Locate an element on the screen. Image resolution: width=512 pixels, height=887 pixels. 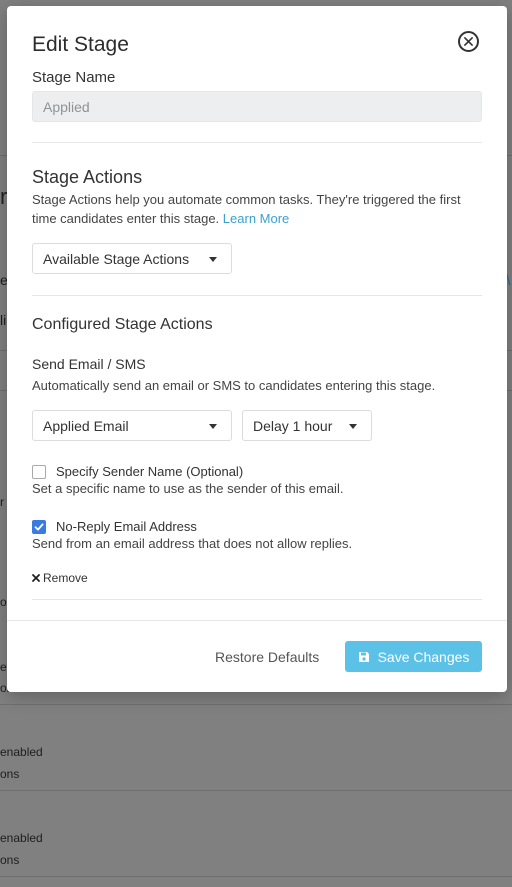
bg-text: li is located at coordinates (3, 320).